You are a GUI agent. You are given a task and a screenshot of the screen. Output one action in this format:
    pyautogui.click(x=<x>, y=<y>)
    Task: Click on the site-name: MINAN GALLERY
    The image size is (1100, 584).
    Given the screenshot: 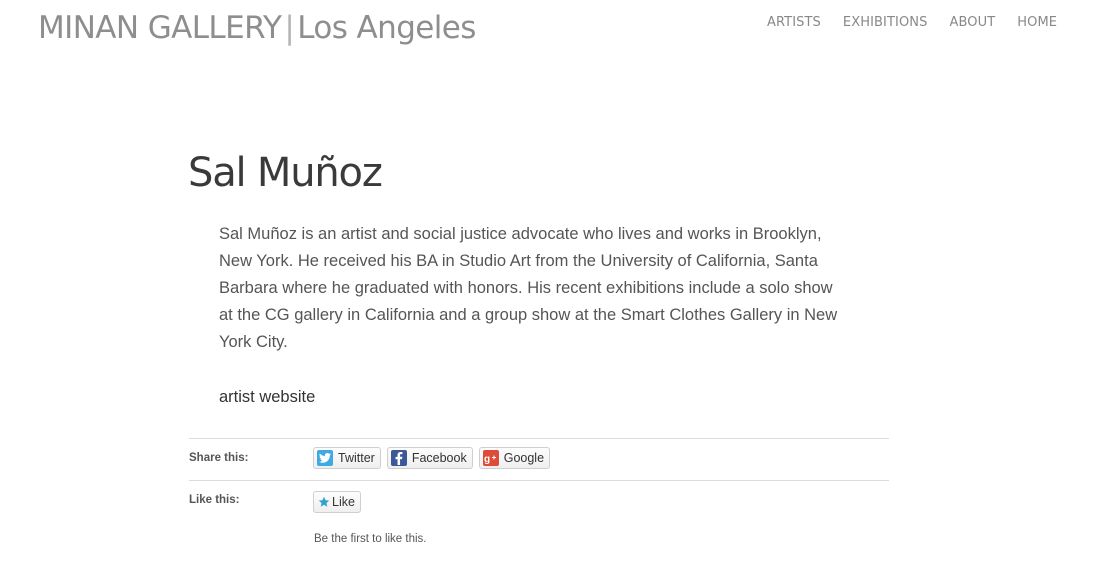 What is the action you would take?
    pyautogui.click(x=160, y=28)
    